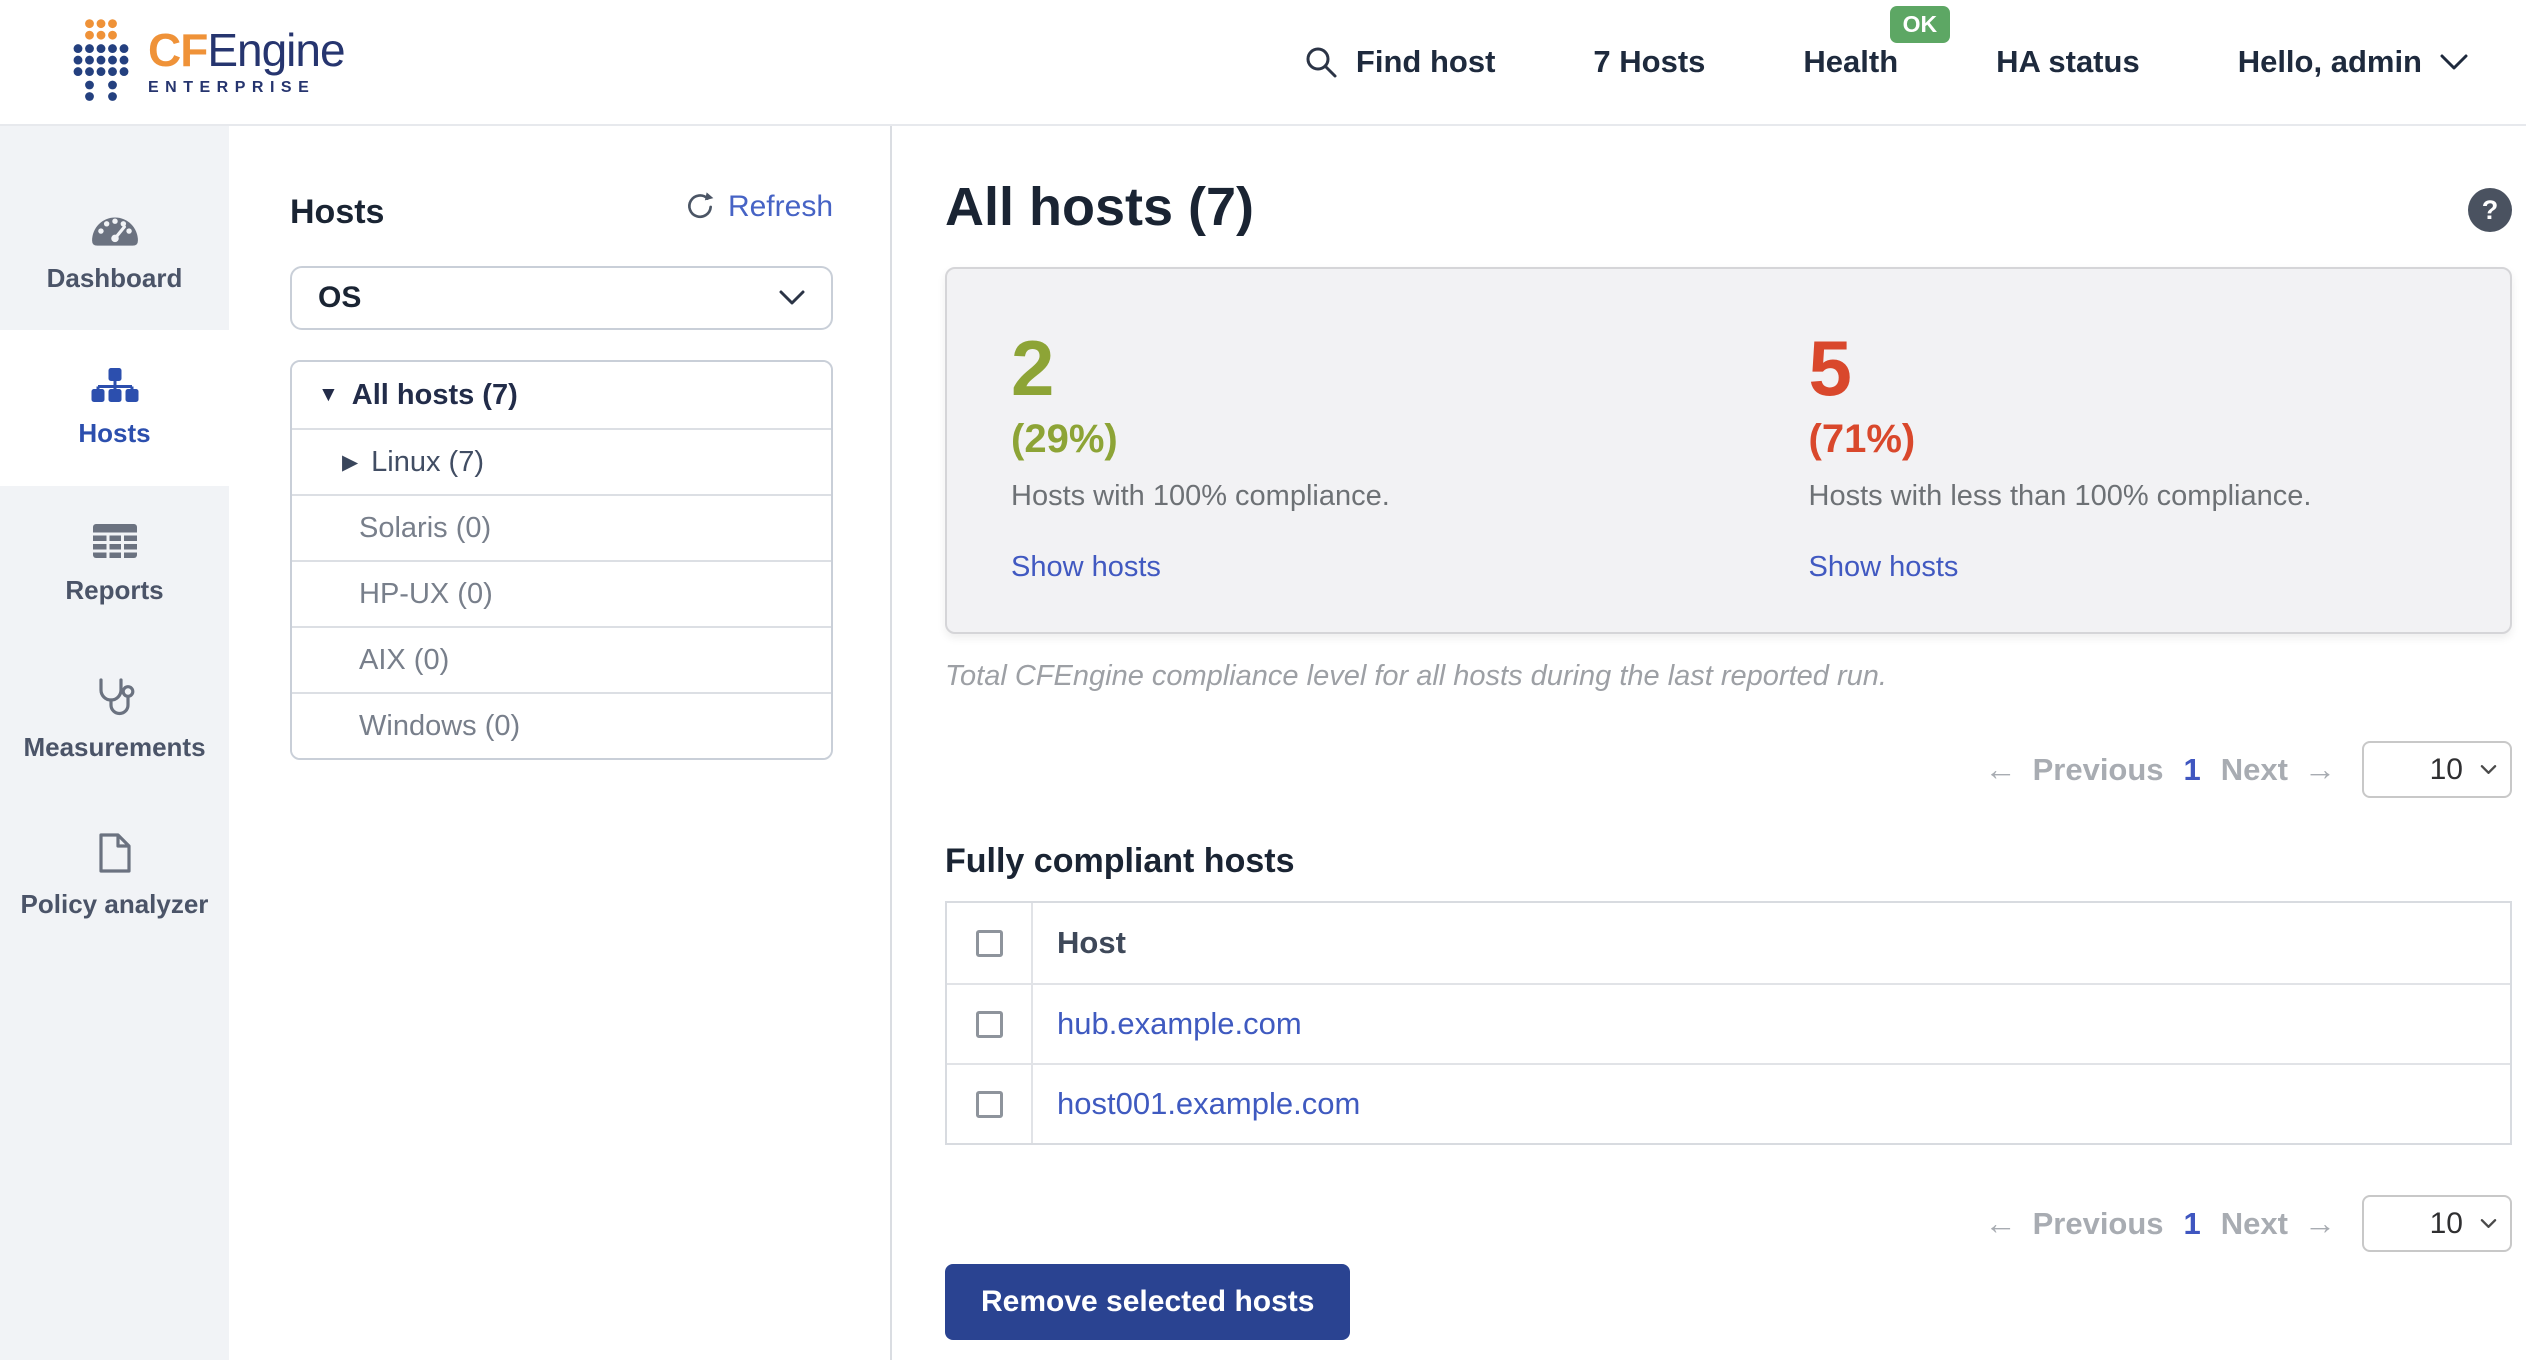  What do you see at coordinates (276, 50) in the screenshot?
I see `logo-engine: Engine` at bounding box center [276, 50].